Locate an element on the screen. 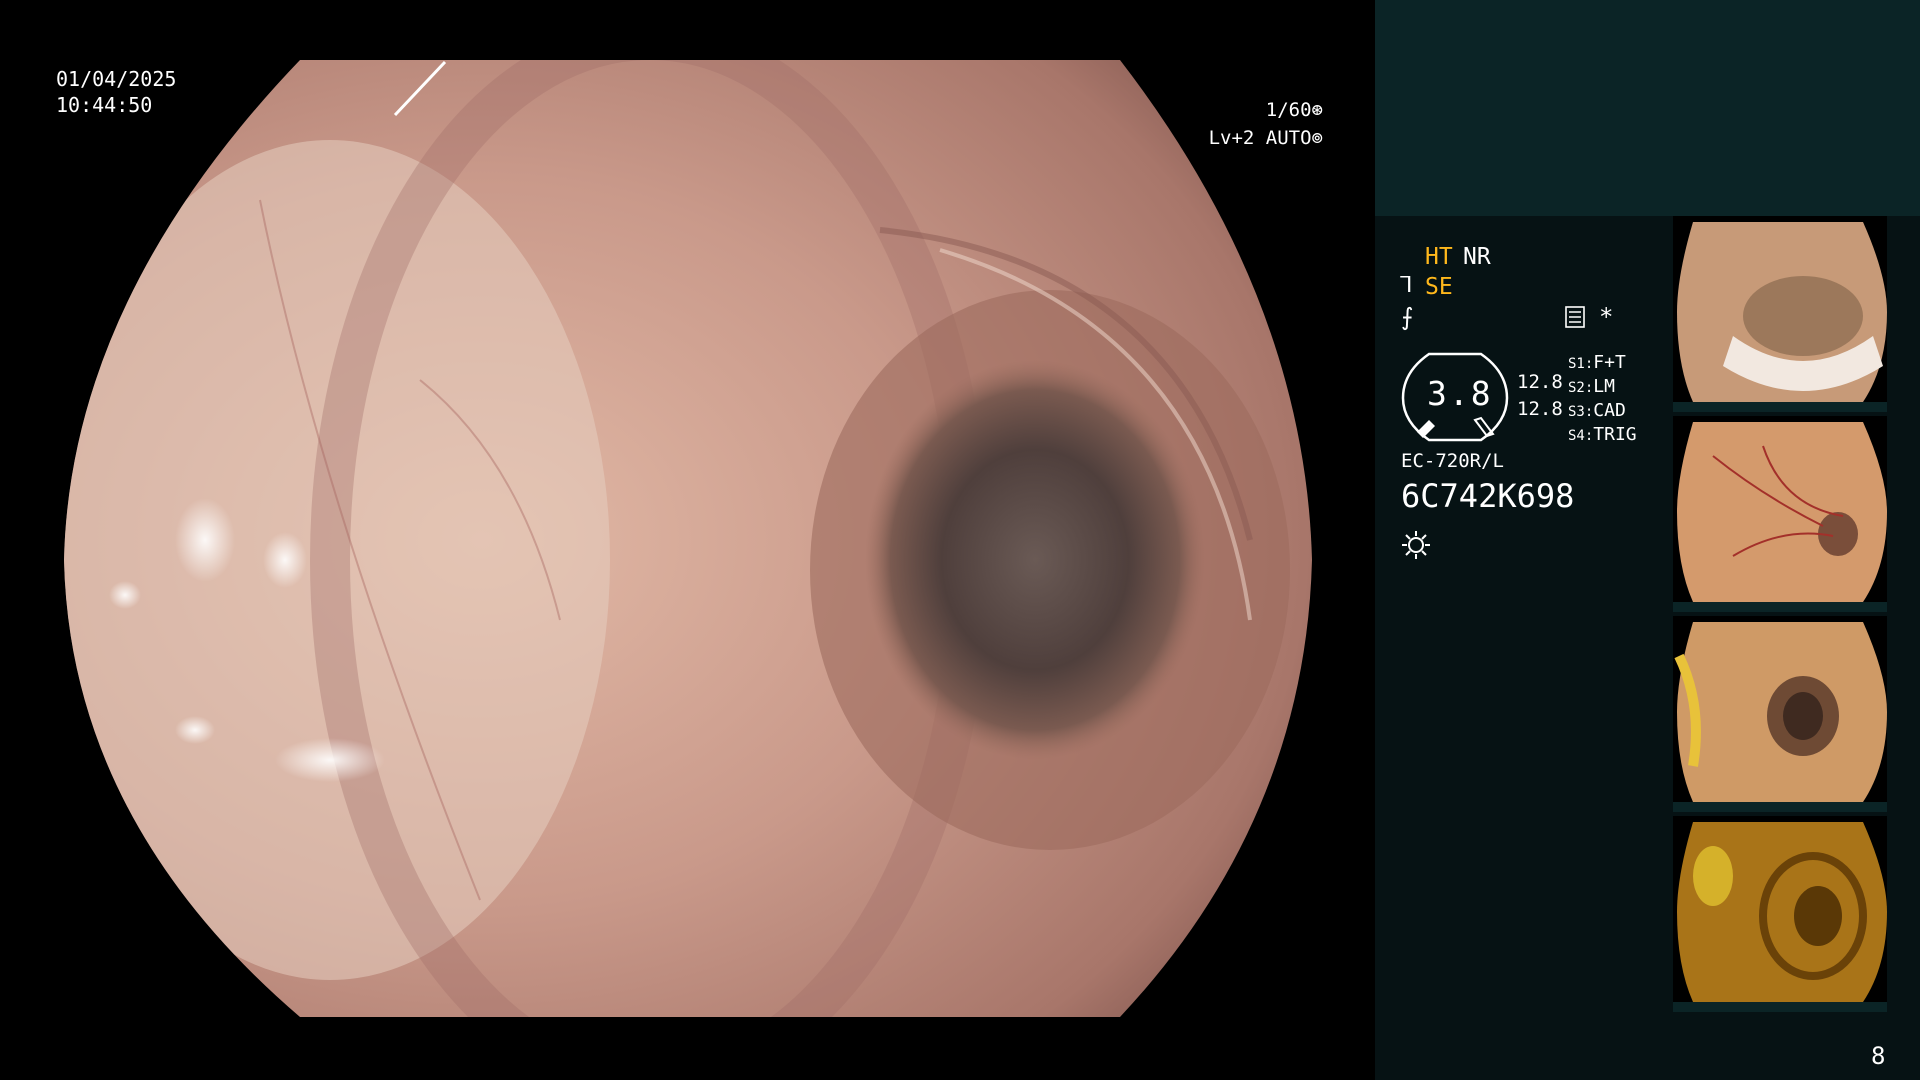 Image resolution: width=1920 pixels, height=1080 pixels. dial-value: 3.8 is located at coordinates (1460, 393).